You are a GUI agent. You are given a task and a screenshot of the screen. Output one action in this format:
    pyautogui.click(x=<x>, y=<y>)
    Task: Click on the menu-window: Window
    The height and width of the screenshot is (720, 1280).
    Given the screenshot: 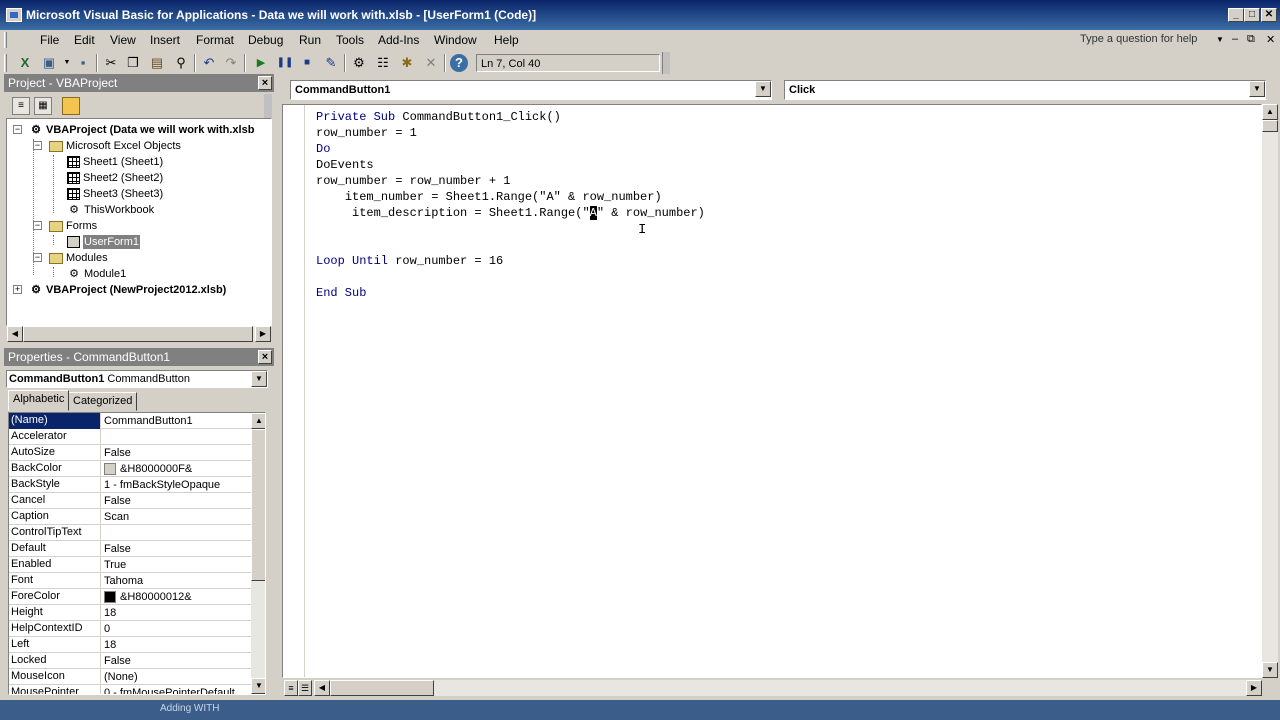 What is the action you would take?
    pyautogui.click(x=455, y=40)
    